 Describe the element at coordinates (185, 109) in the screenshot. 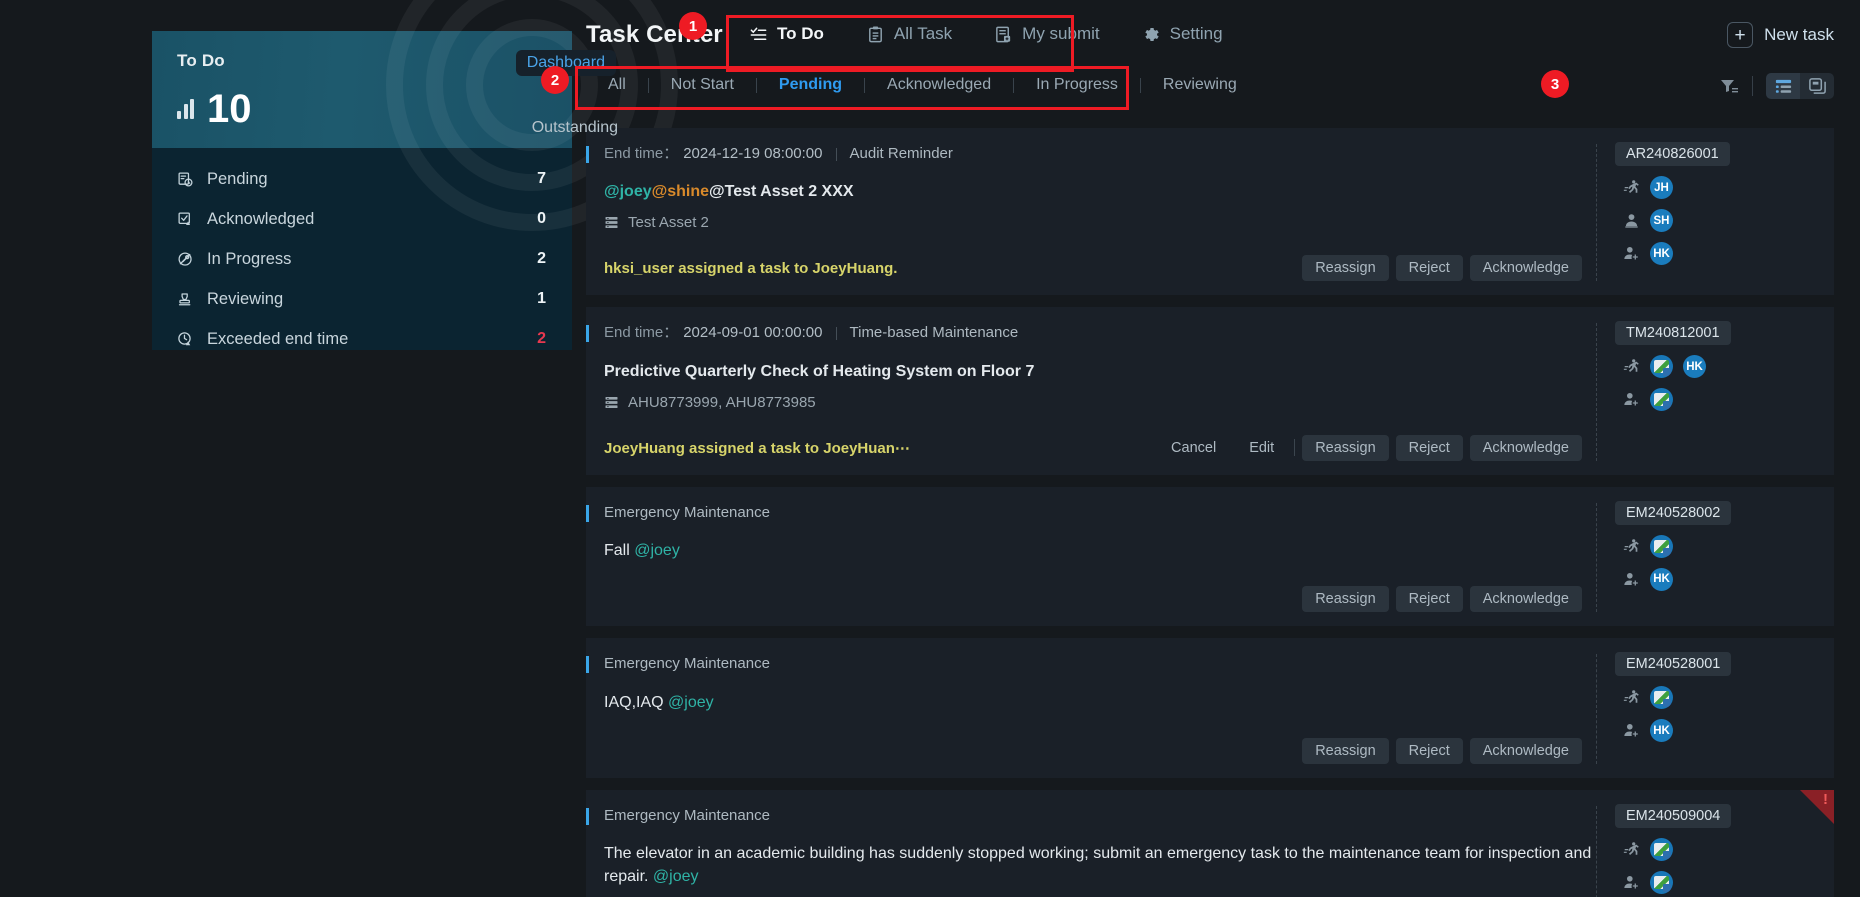

I see `bar-chart-icon` at that location.